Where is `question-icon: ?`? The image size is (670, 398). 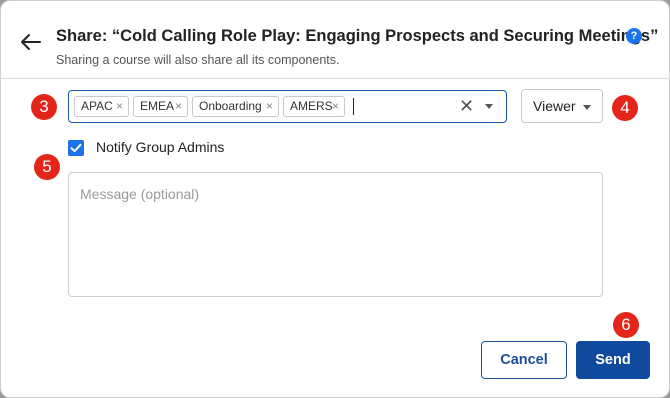 question-icon: ? is located at coordinates (634, 36).